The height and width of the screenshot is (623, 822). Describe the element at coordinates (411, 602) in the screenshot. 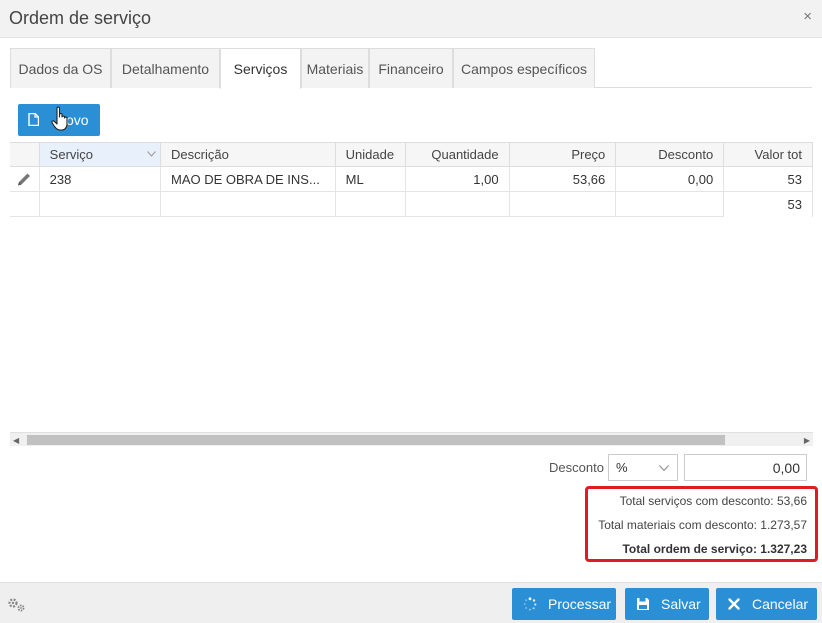

I see `footer-bar: Processar Salvar Cancelar` at that location.